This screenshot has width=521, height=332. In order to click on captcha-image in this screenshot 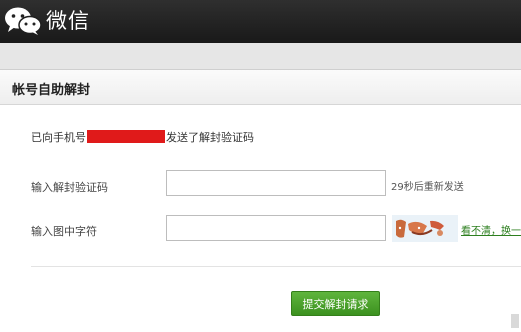, I will do `click(425, 228)`.